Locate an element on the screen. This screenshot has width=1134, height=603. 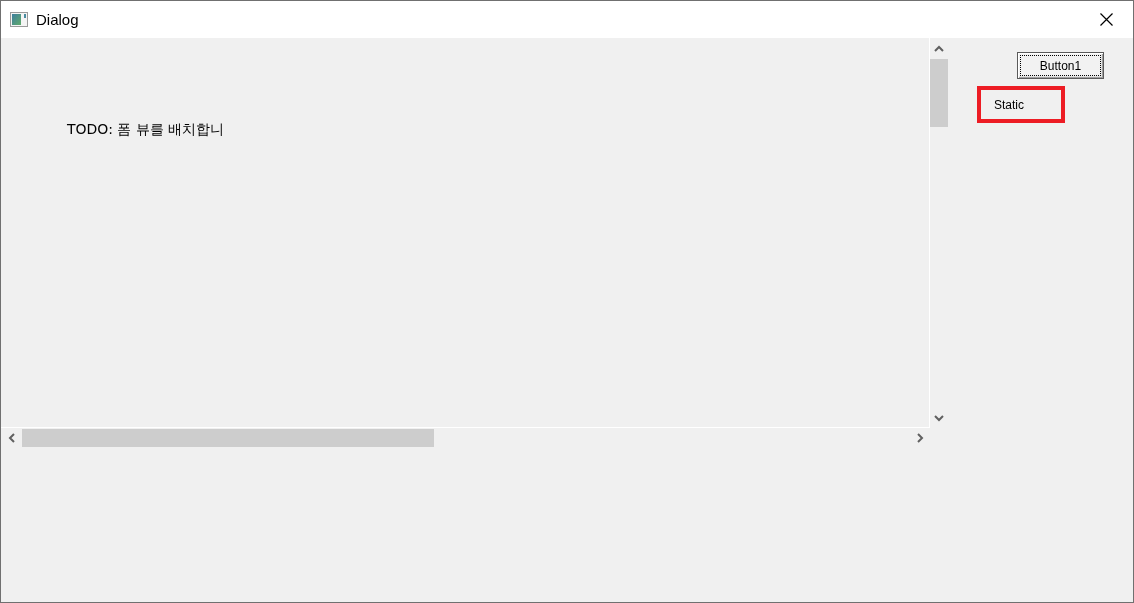
close-icon is located at coordinates (1106, 19).